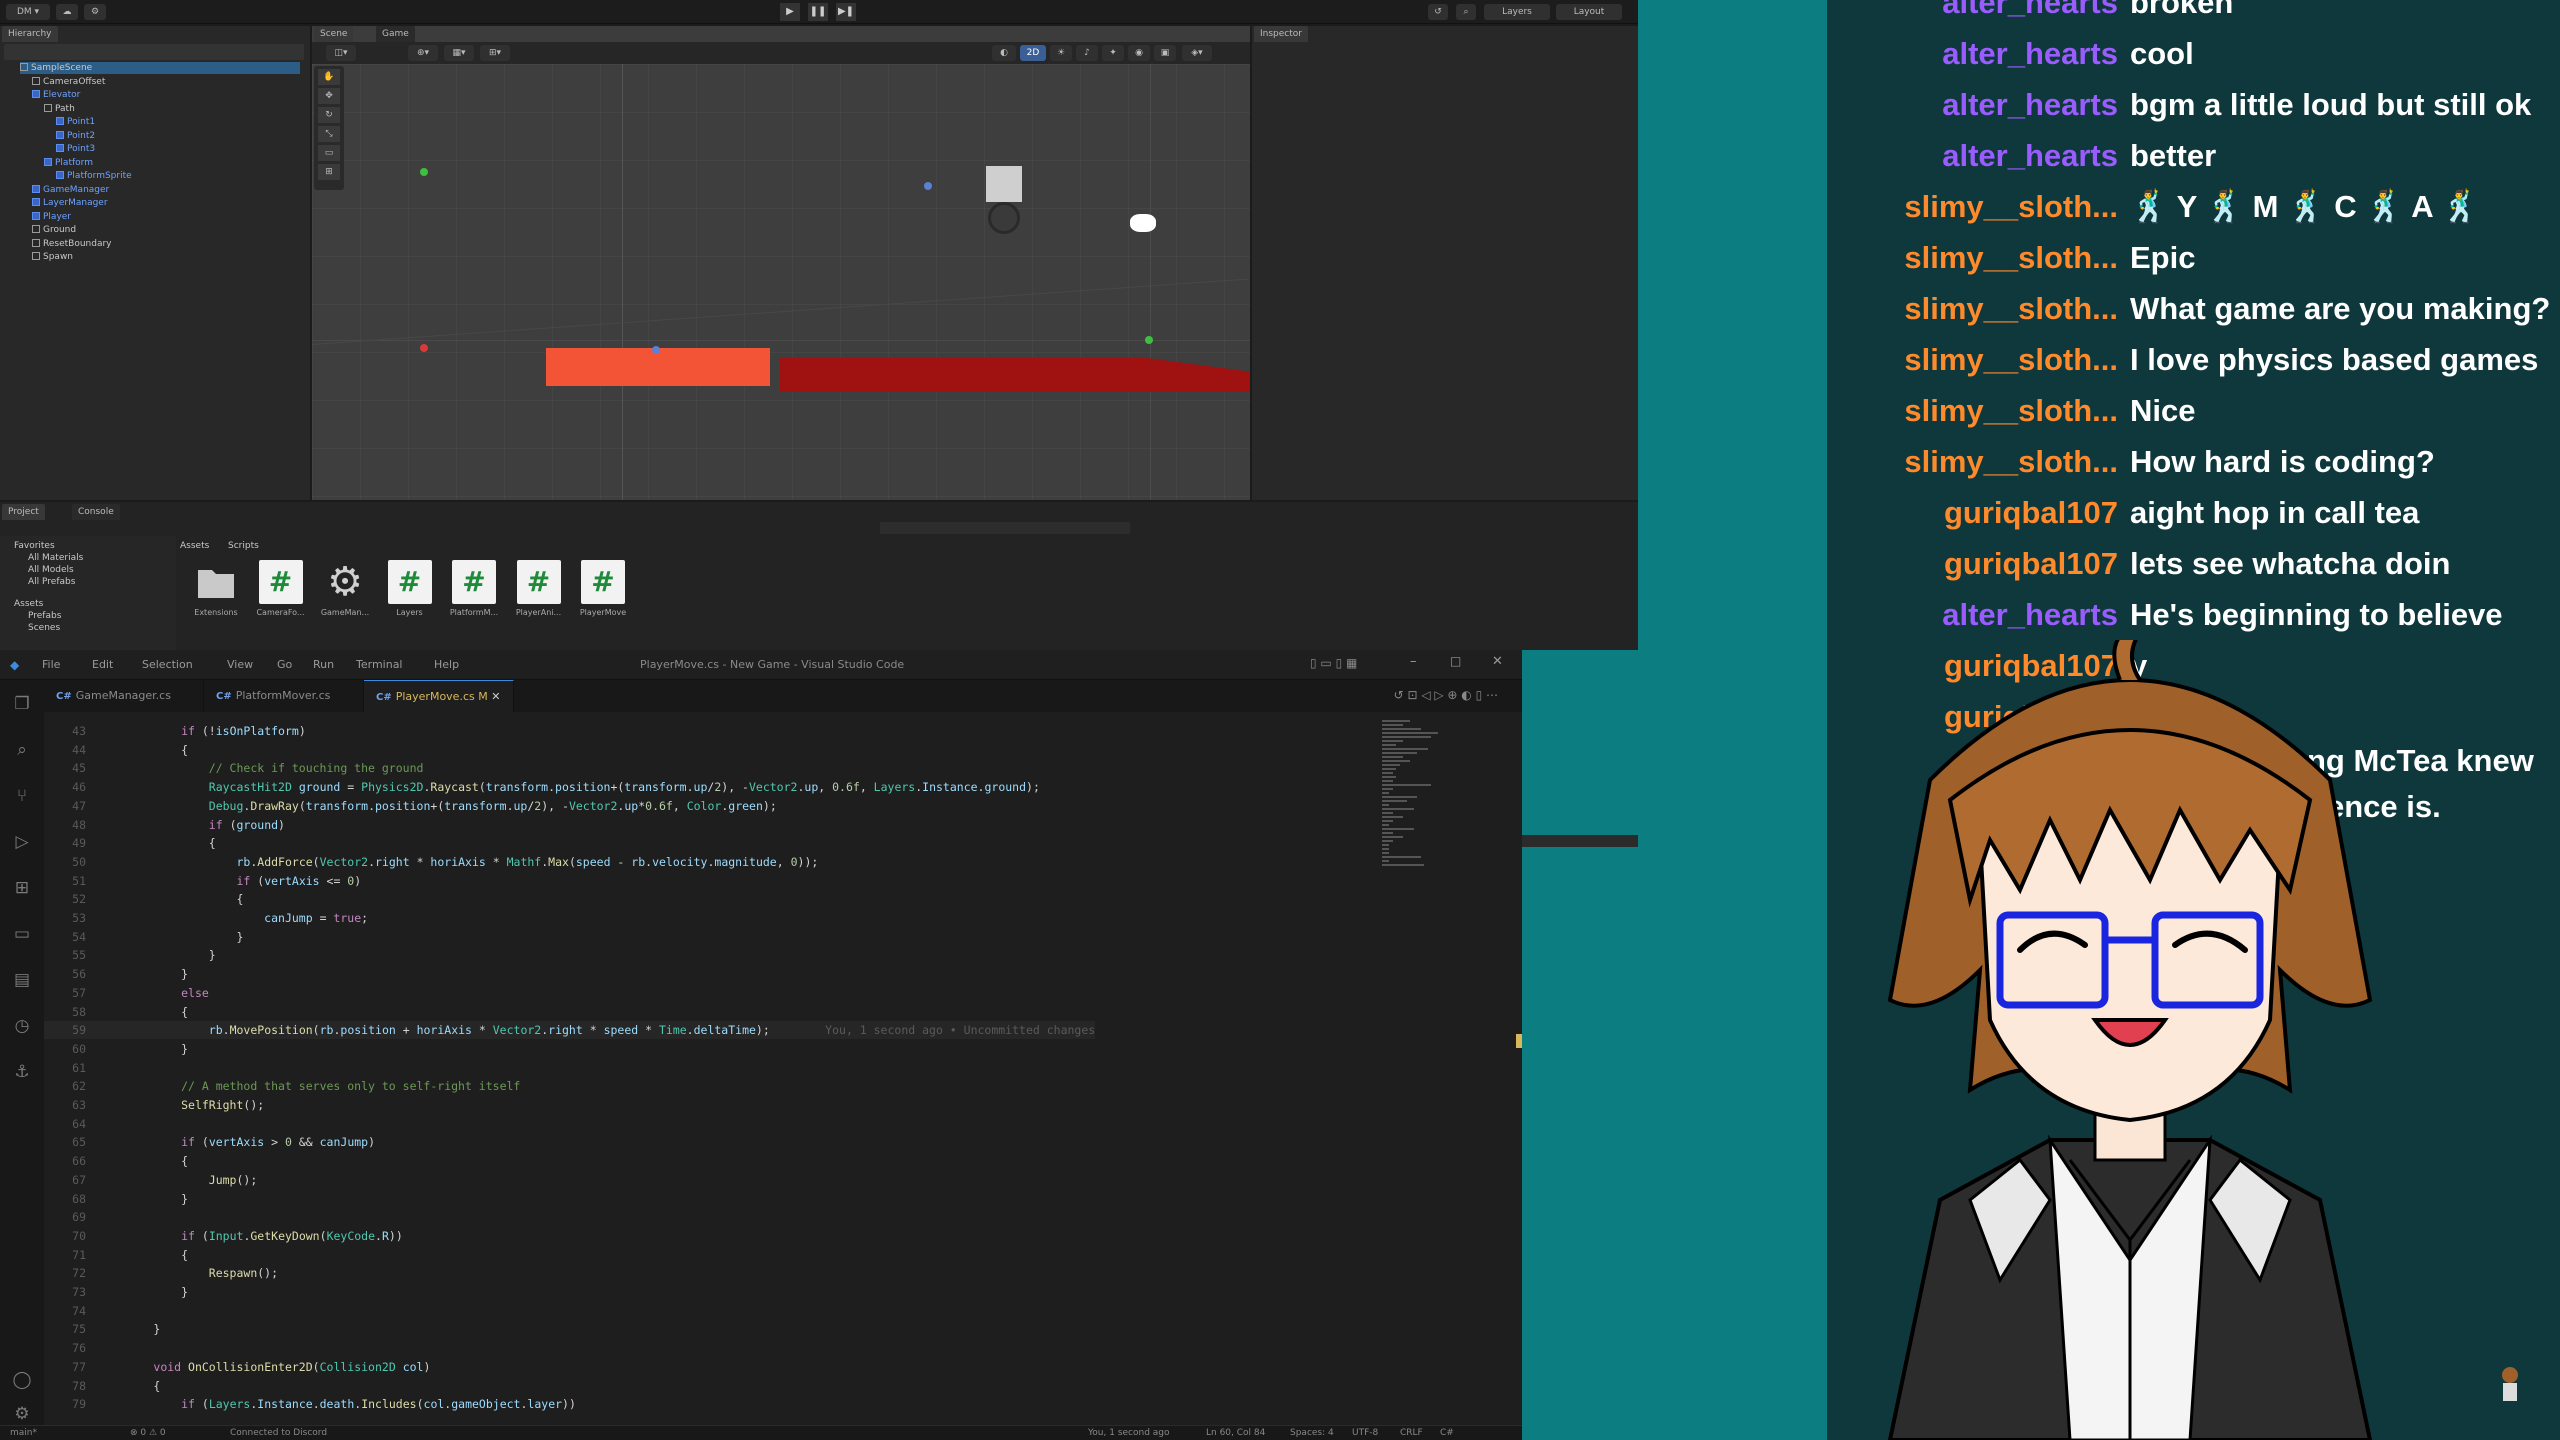  Describe the element at coordinates (1149, 340) in the screenshot. I see `spawn-gizmo` at that location.